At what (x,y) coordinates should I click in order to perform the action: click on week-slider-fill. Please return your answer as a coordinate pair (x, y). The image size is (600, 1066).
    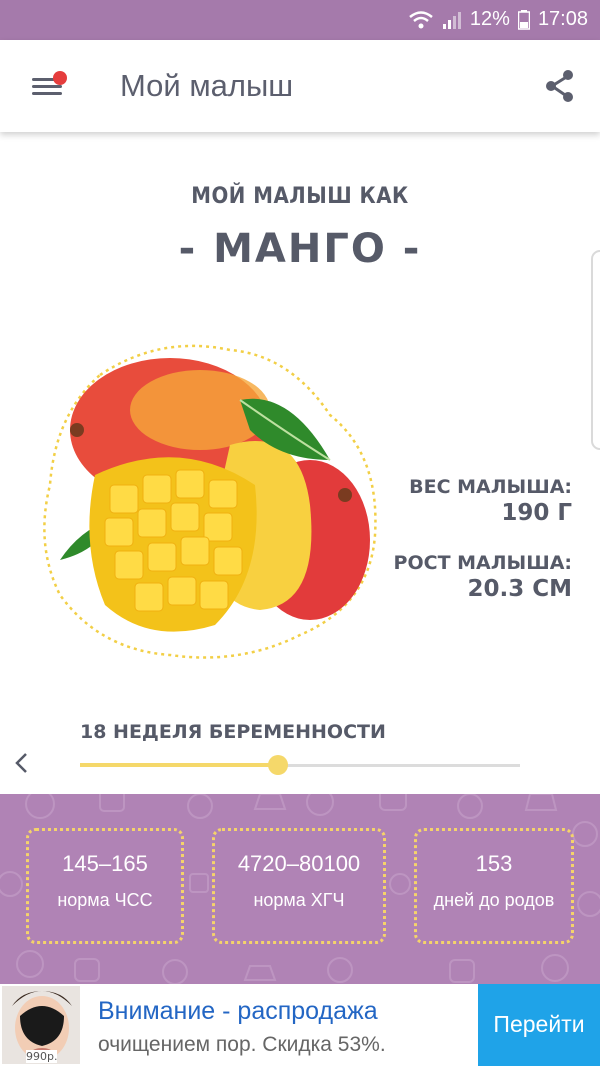
    Looking at the image, I should click on (179, 765).